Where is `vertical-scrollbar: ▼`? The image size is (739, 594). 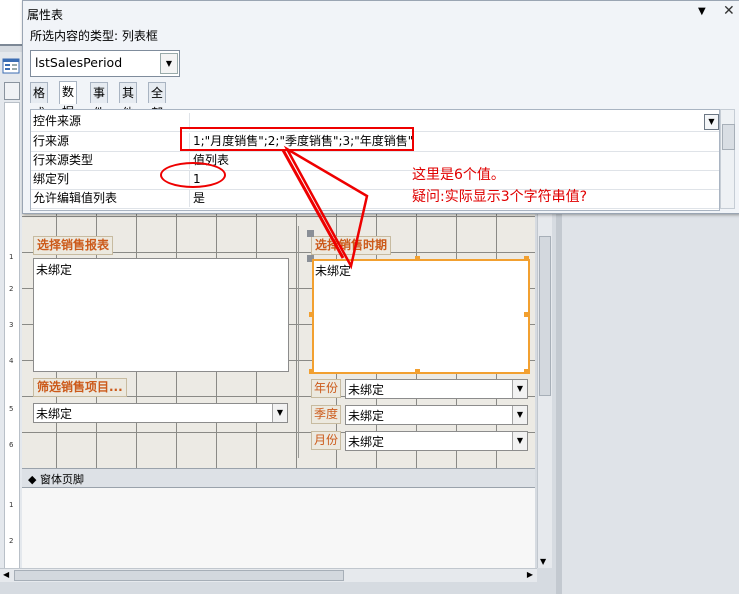 vertical-scrollbar: ▼ is located at coordinates (544, 387).